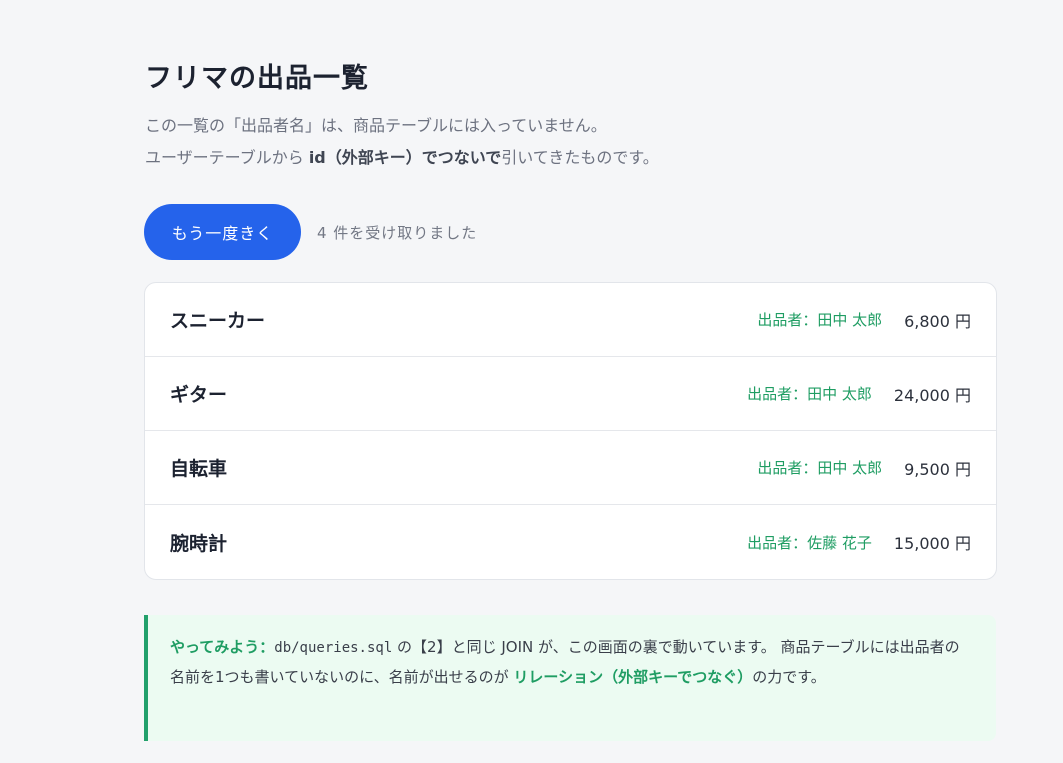 The image size is (1063, 763). What do you see at coordinates (932, 395) in the screenshot?
I see `item-price: 24,000 円` at bounding box center [932, 395].